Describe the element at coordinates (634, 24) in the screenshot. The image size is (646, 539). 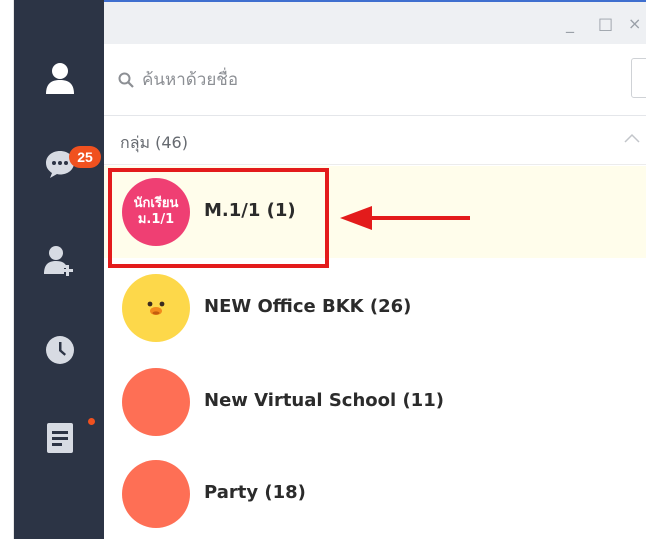
I see `close-button: ×` at that location.